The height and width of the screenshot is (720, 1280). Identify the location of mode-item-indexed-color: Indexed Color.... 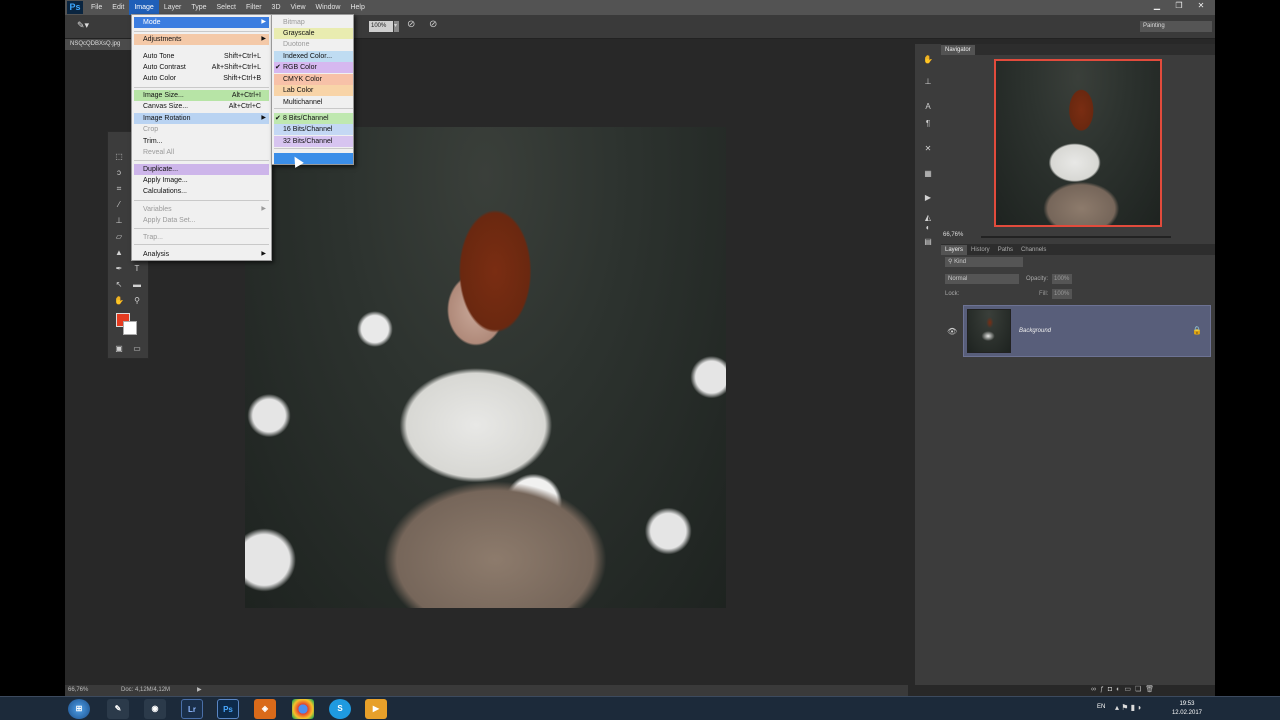
(313, 56).